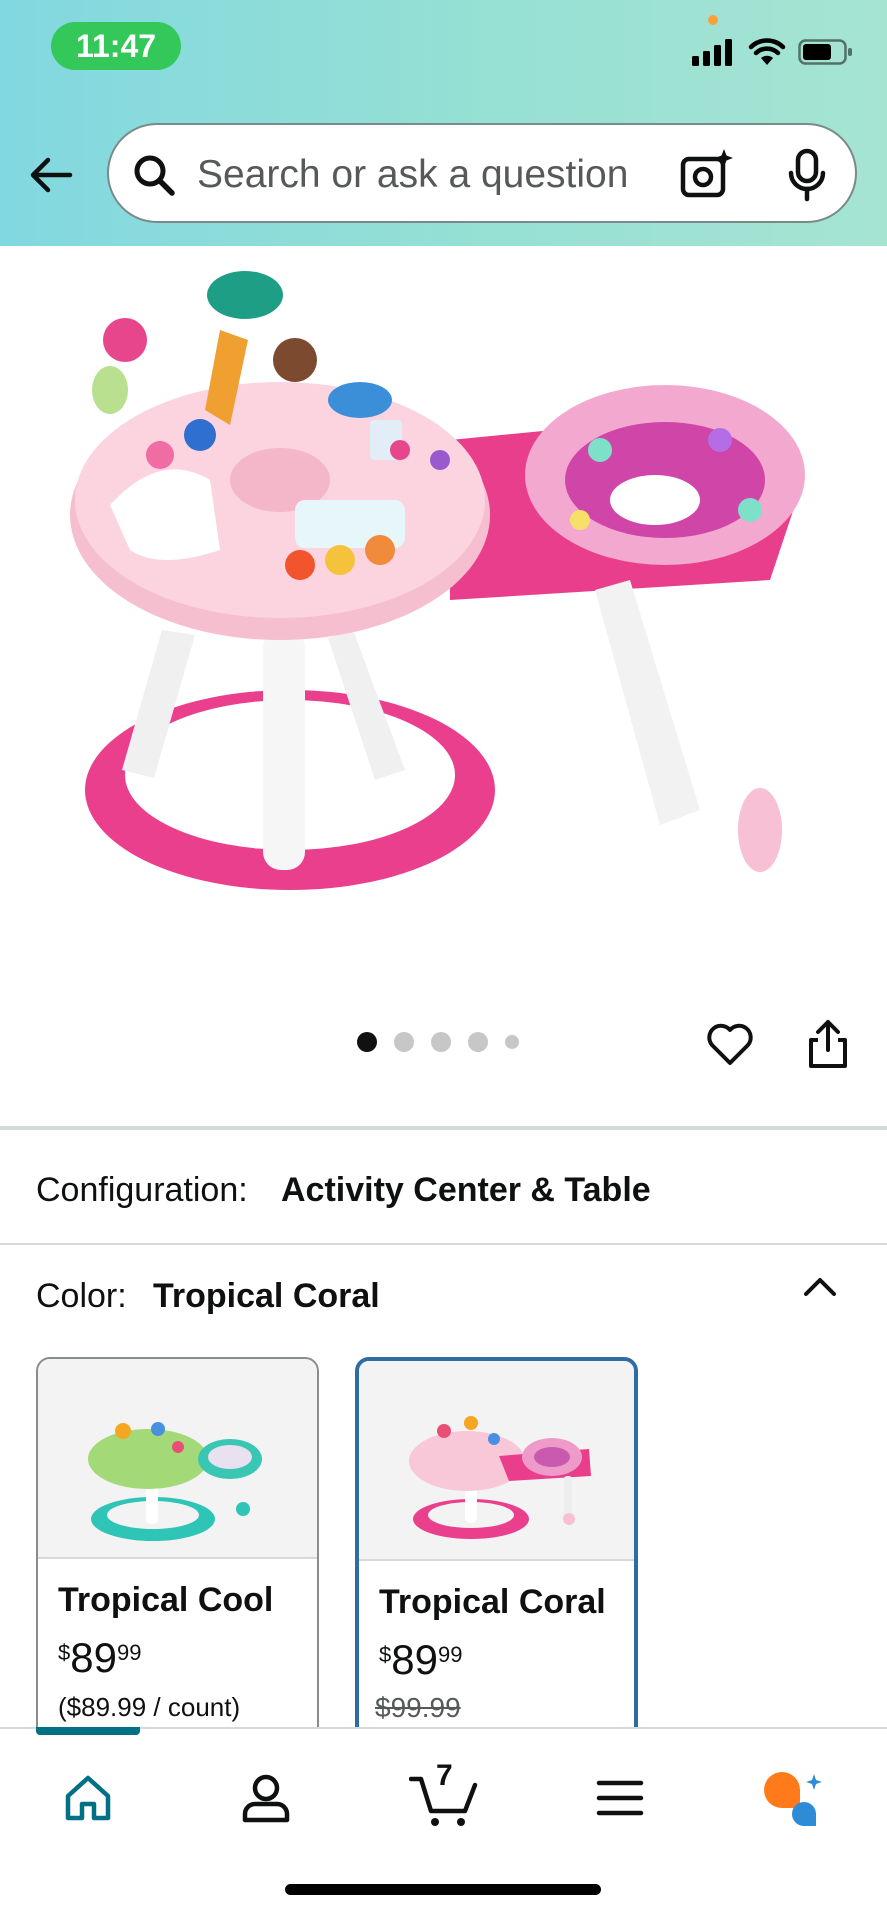 The image size is (887, 1920). I want to click on nav-menu, so click(620, 1798).